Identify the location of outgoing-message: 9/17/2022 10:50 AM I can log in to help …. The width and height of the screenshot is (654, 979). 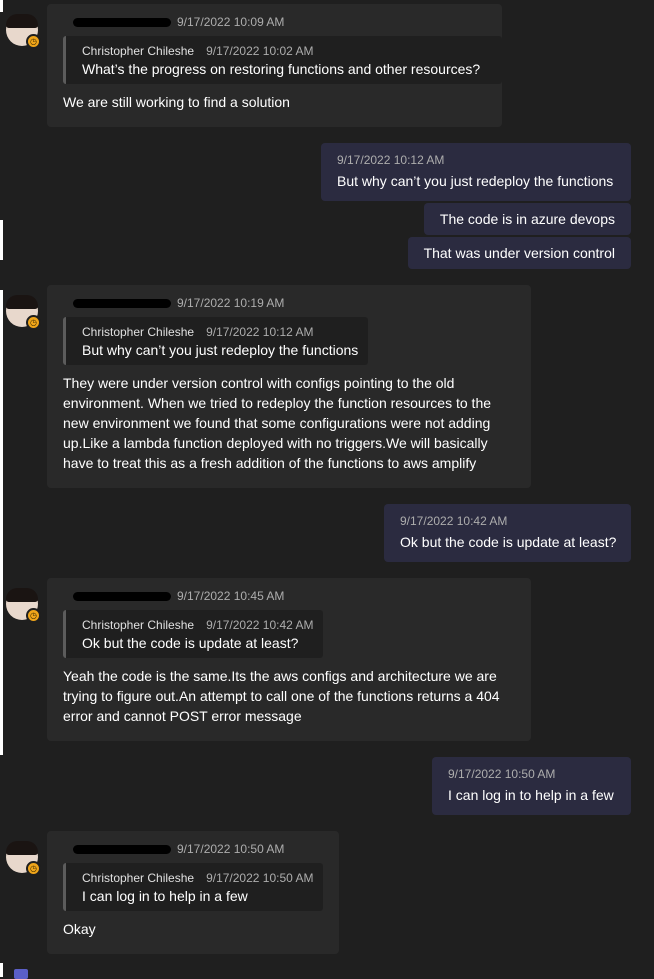
(531, 786).